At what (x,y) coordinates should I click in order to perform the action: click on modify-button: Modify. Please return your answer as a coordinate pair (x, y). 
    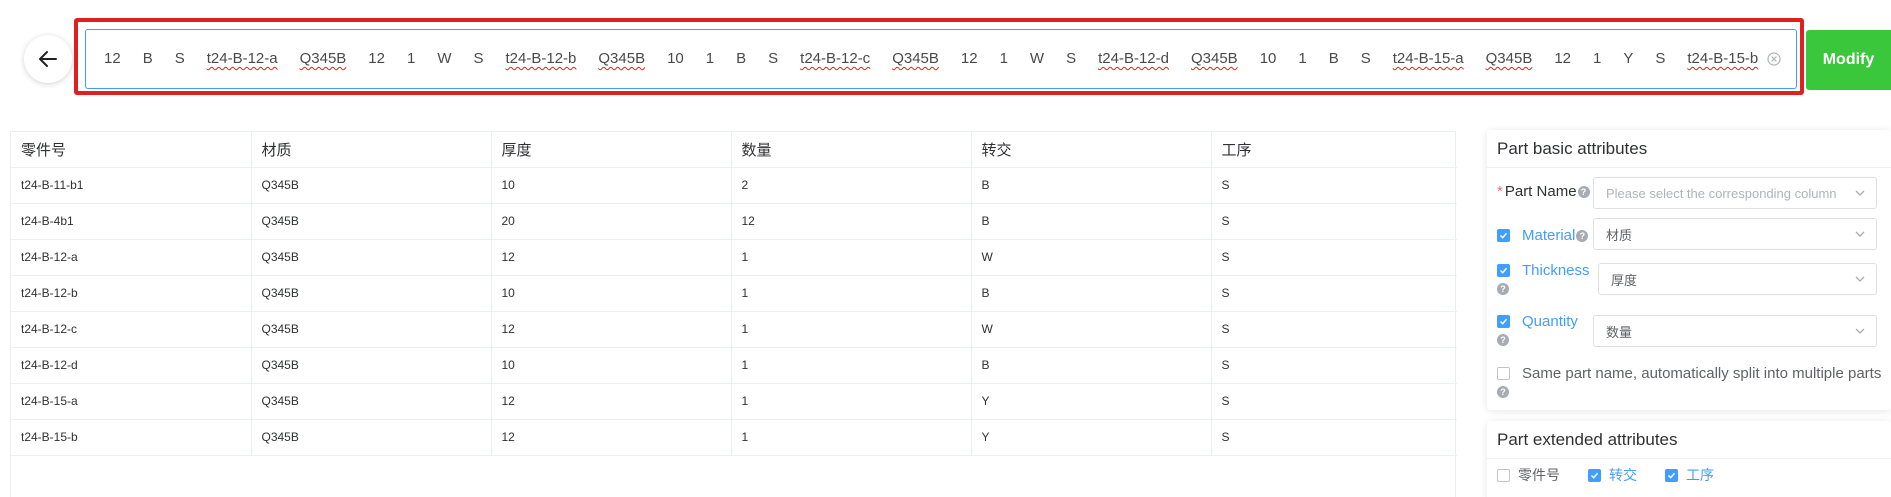
    Looking at the image, I should click on (1848, 60).